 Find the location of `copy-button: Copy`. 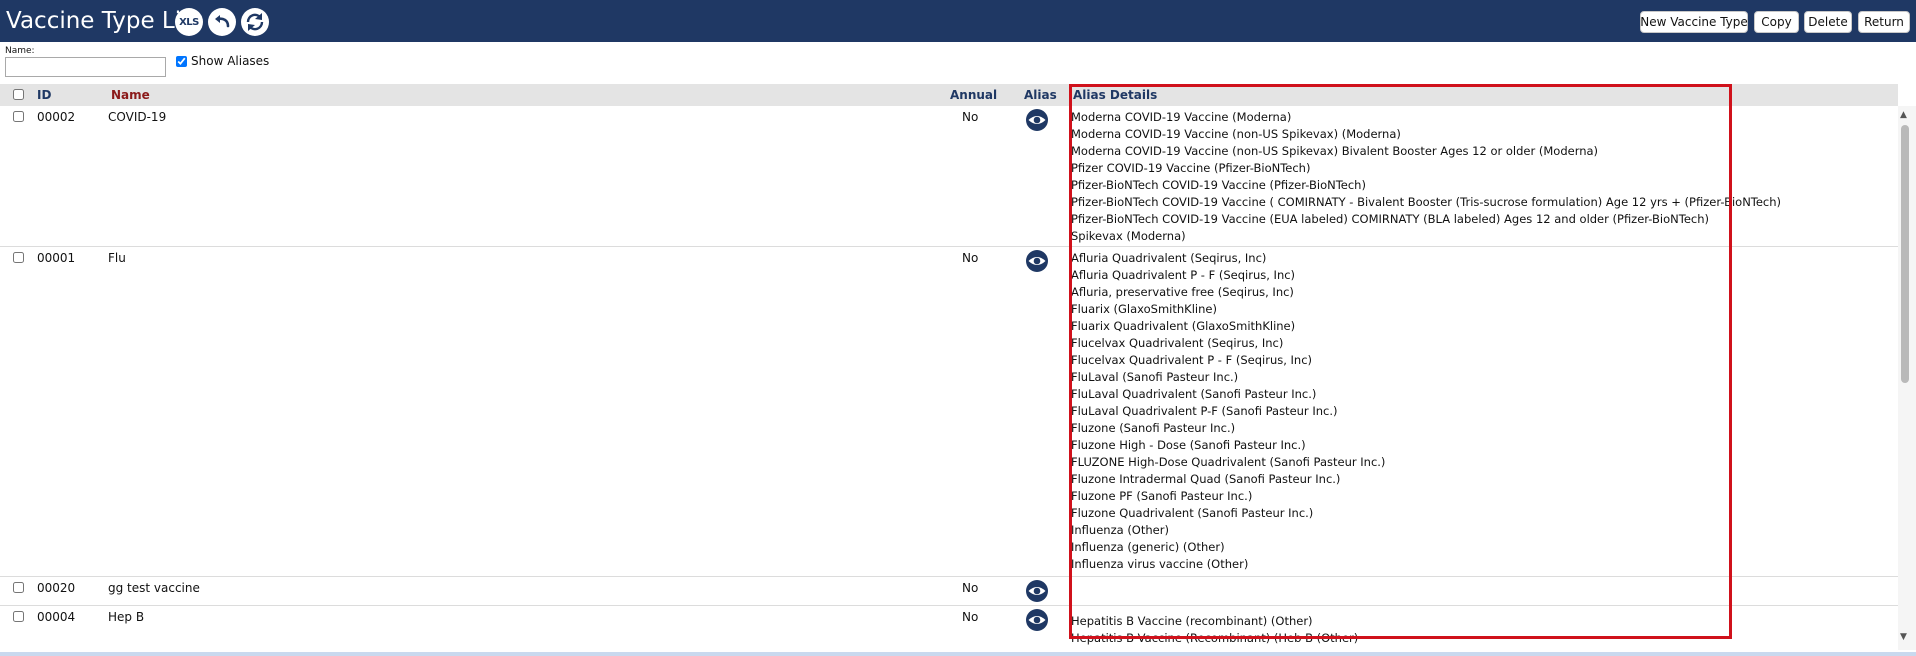

copy-button: Copy is located at coordinates (1776, 22).